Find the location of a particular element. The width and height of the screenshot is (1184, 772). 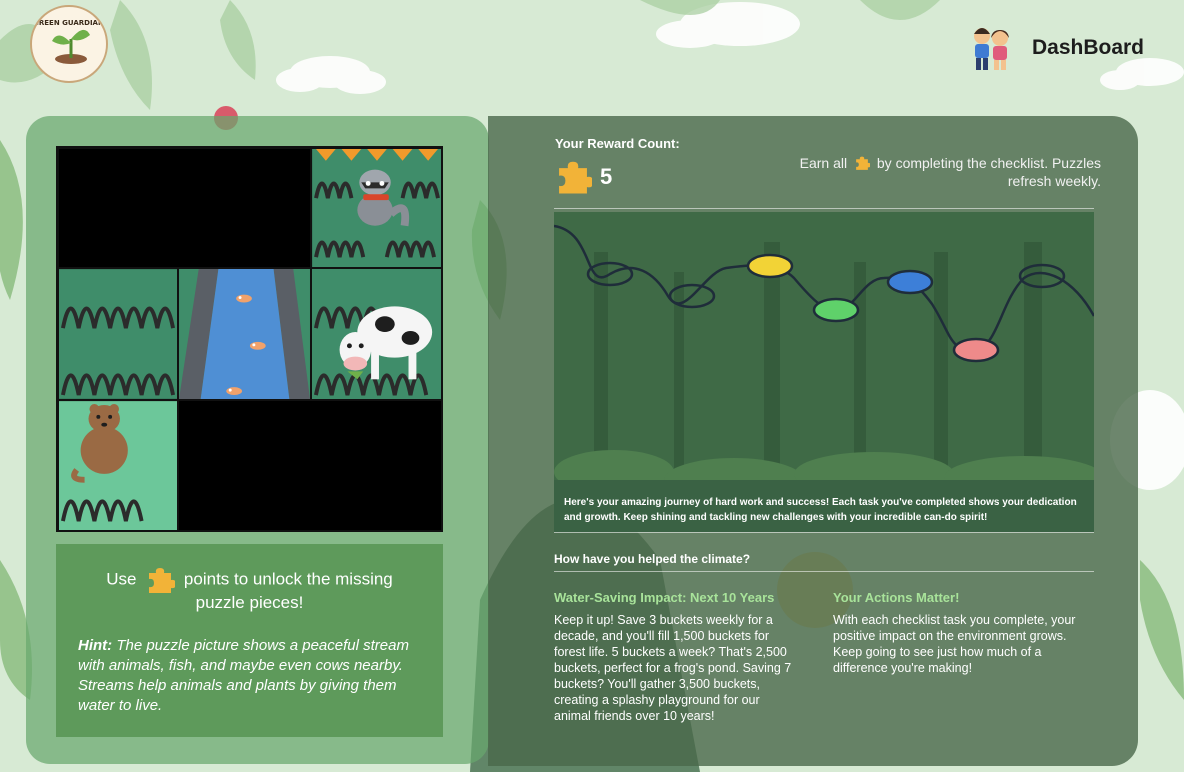

raccoon-icon is located at coordinates (376, 208).